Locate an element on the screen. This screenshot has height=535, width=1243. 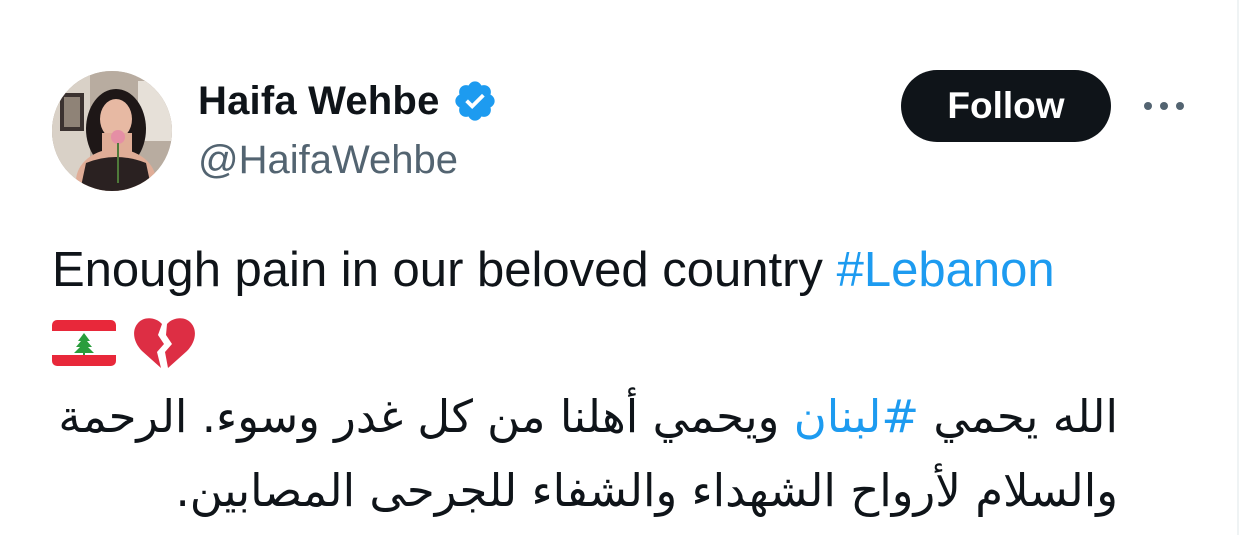
lebanon-flag-emoji is located at coordinates (84, 343).